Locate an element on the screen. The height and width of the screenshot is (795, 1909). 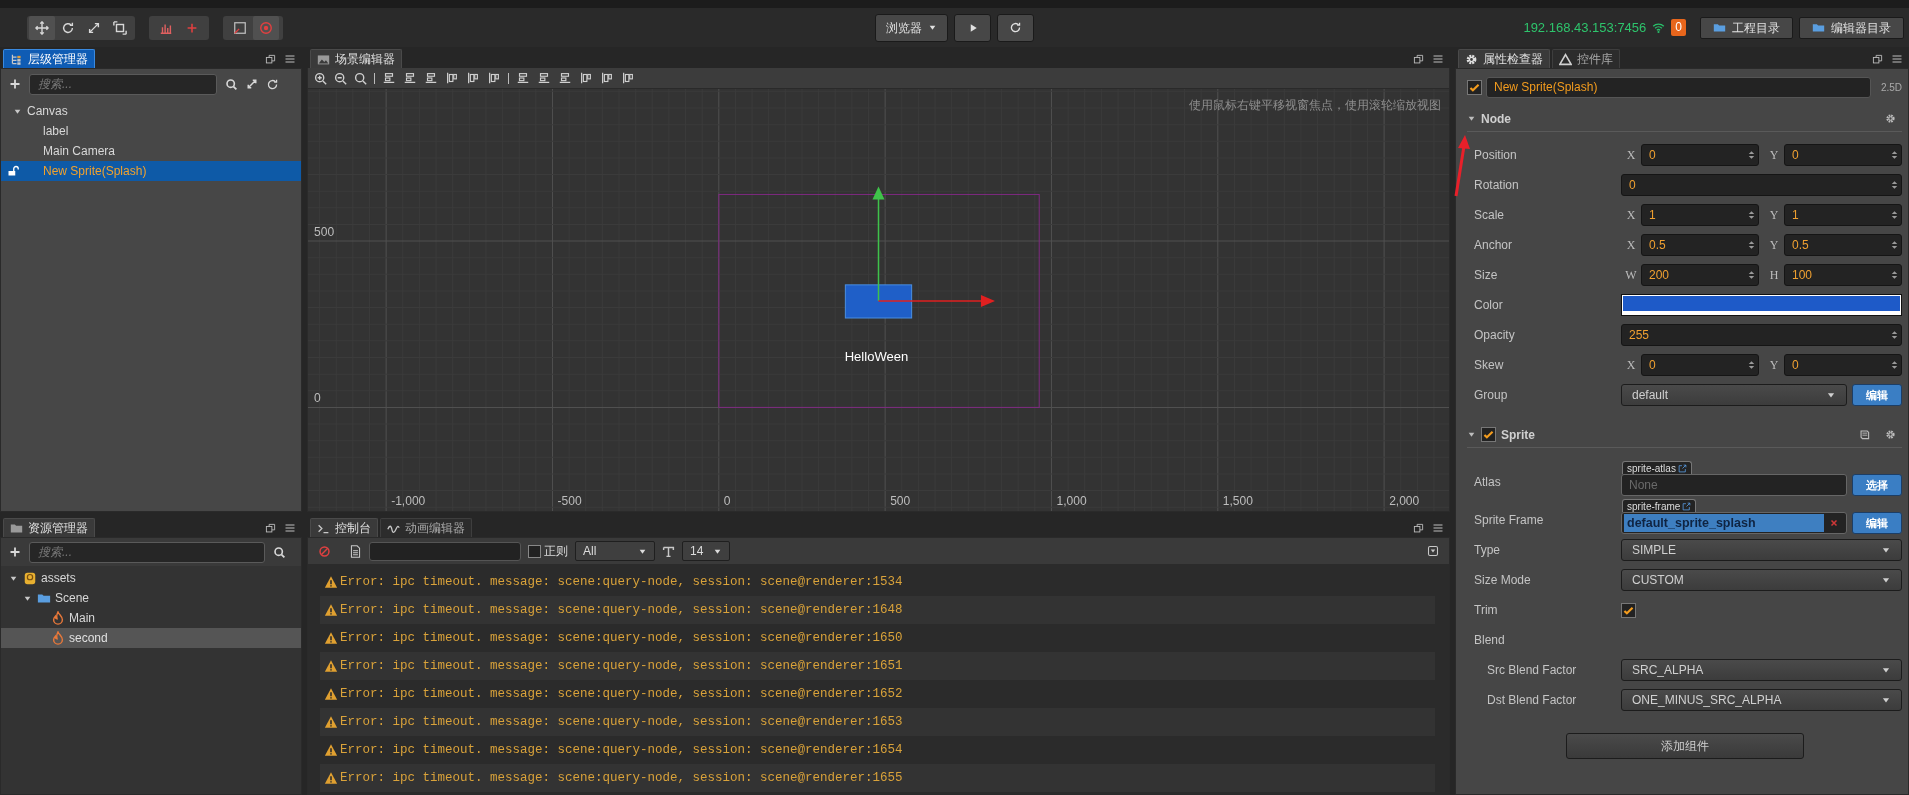
log-entry: Error: ipc timeout. message: scene:query-node, session: scene@renderer:1648 is located at coordinates (877, 610).